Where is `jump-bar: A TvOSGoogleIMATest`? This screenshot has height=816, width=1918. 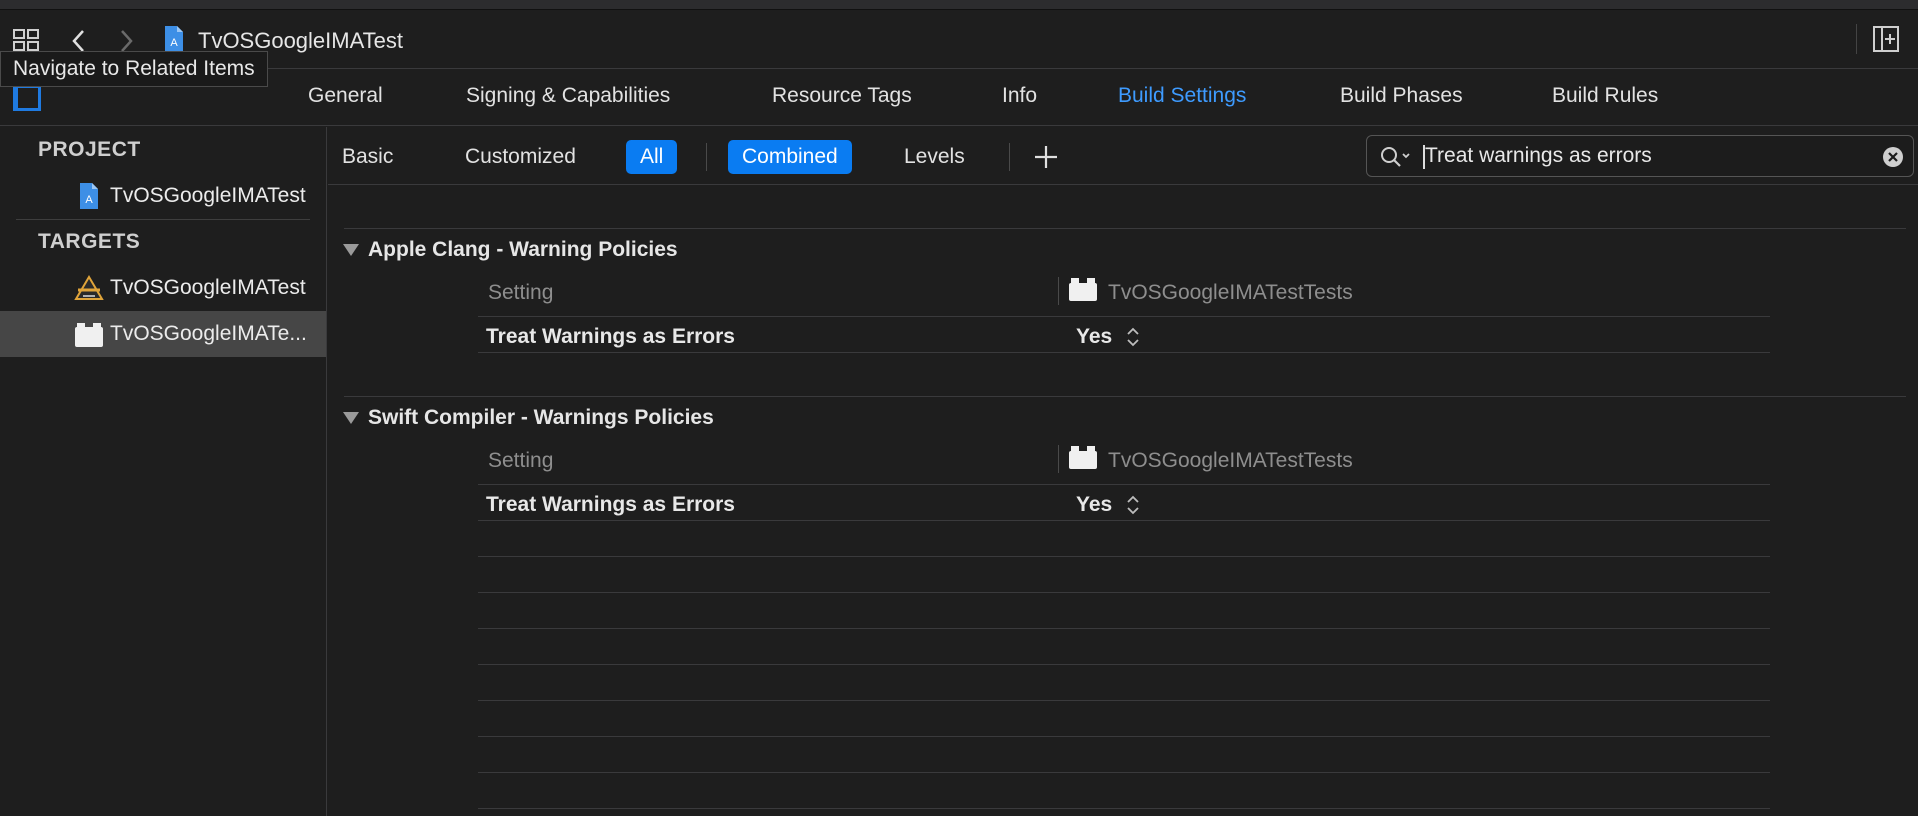 jump-bar: A TvOSGoogleIMATest is located at coordinates (959, 39).